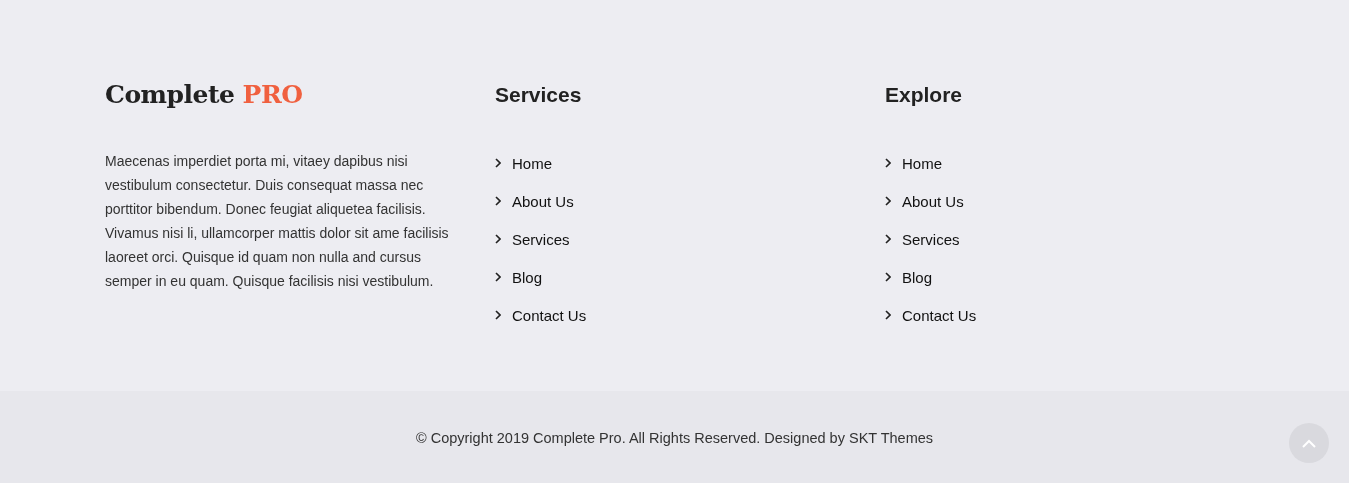 Image resolution: width=1349 pixels, height=483 pixels. Describe the element at coordinates (674, 438) in the screenshot. I see `copyright-text: © Copyright 2019 Complete Pro. All Rights Reserved. Designed by SKT Themes` at that location.